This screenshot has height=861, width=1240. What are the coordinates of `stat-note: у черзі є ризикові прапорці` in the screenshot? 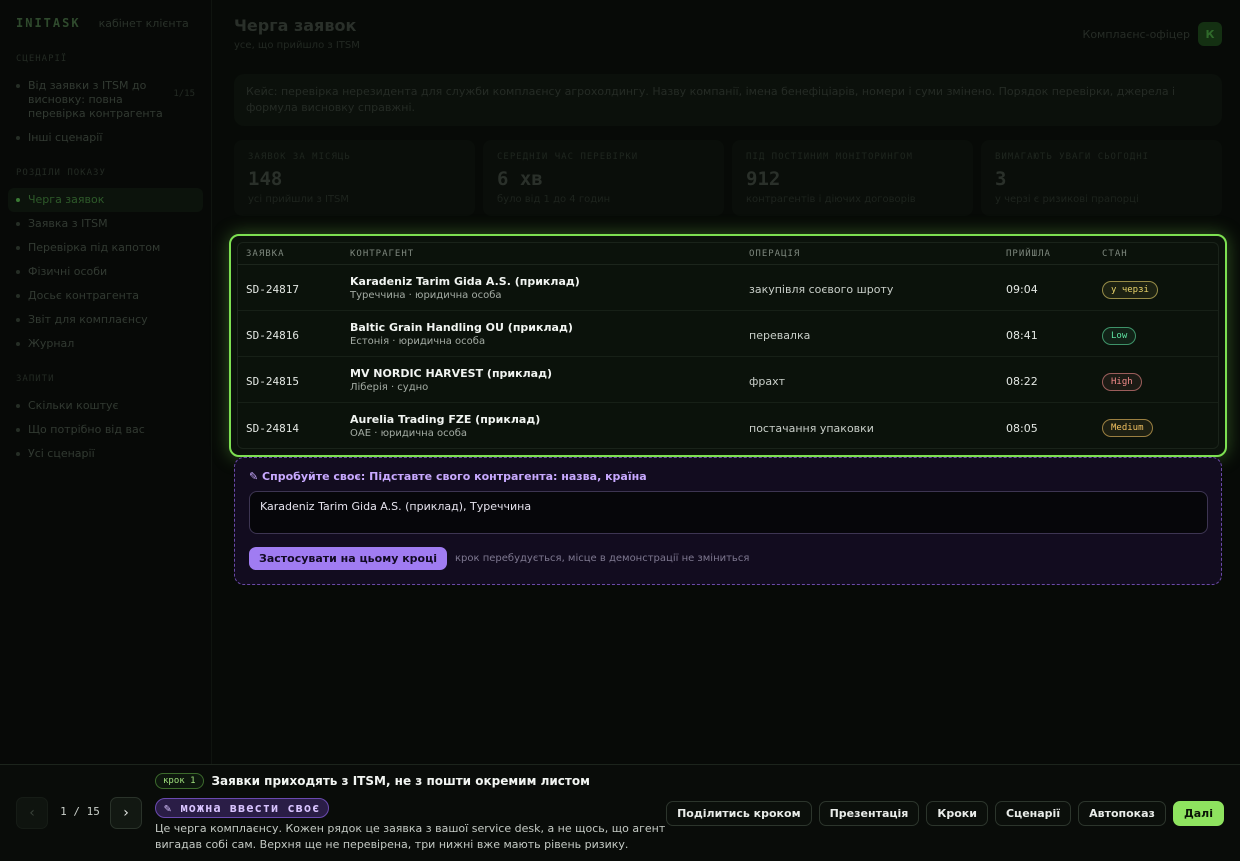 It's located at (1067, 199).